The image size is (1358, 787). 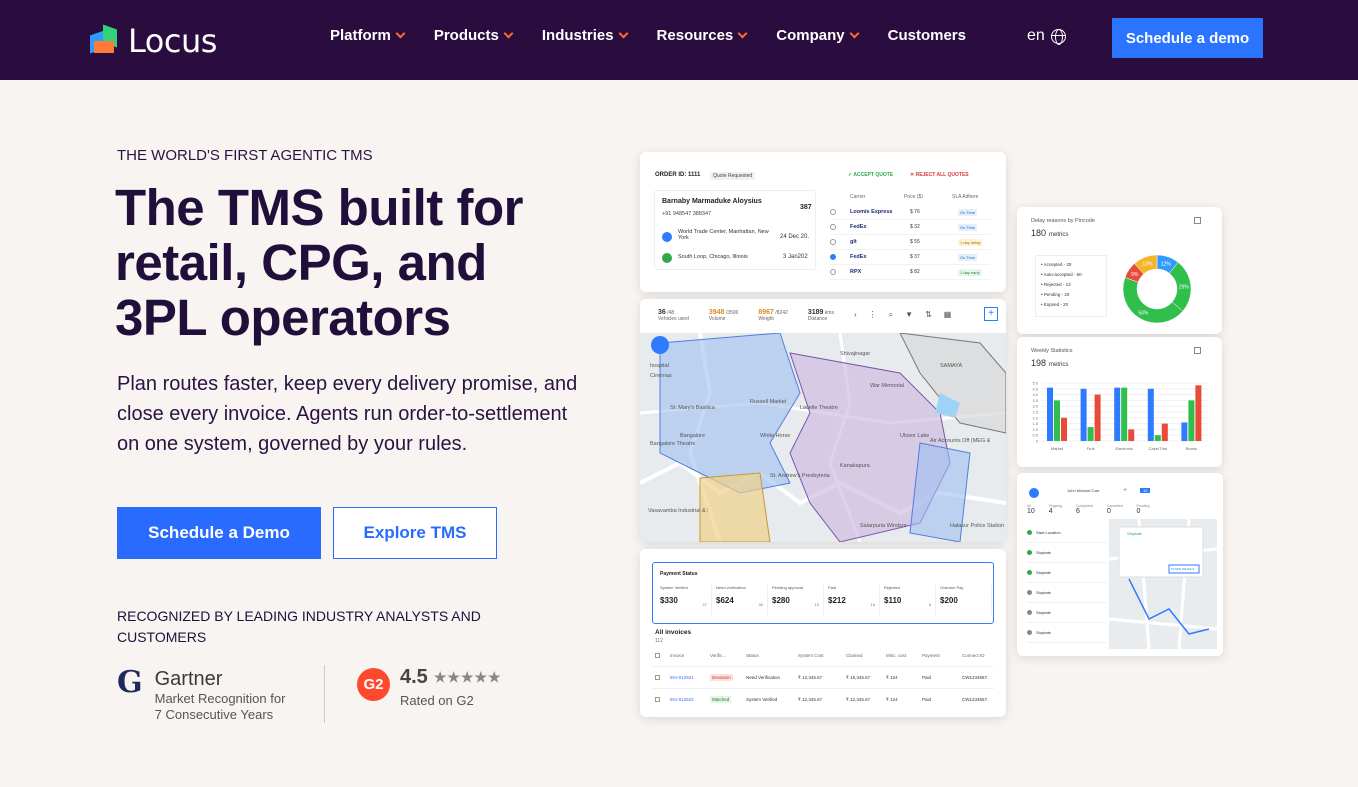 I want to click on search-icon: ⌕, so click(x=891, y=315).